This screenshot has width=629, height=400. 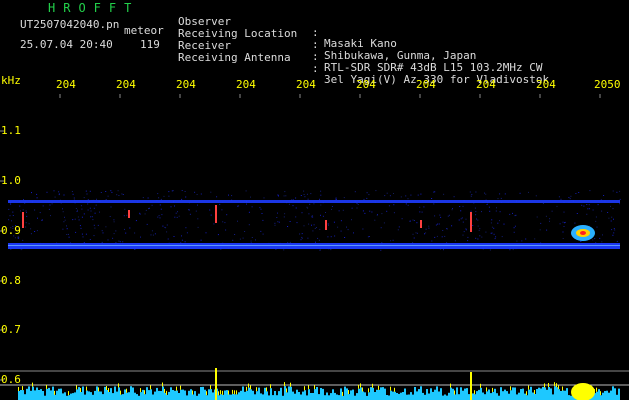 What do you see at coordinates (326, 225) in the screenshot?
I see `meteor-ping` at bounding box center [326, 225].